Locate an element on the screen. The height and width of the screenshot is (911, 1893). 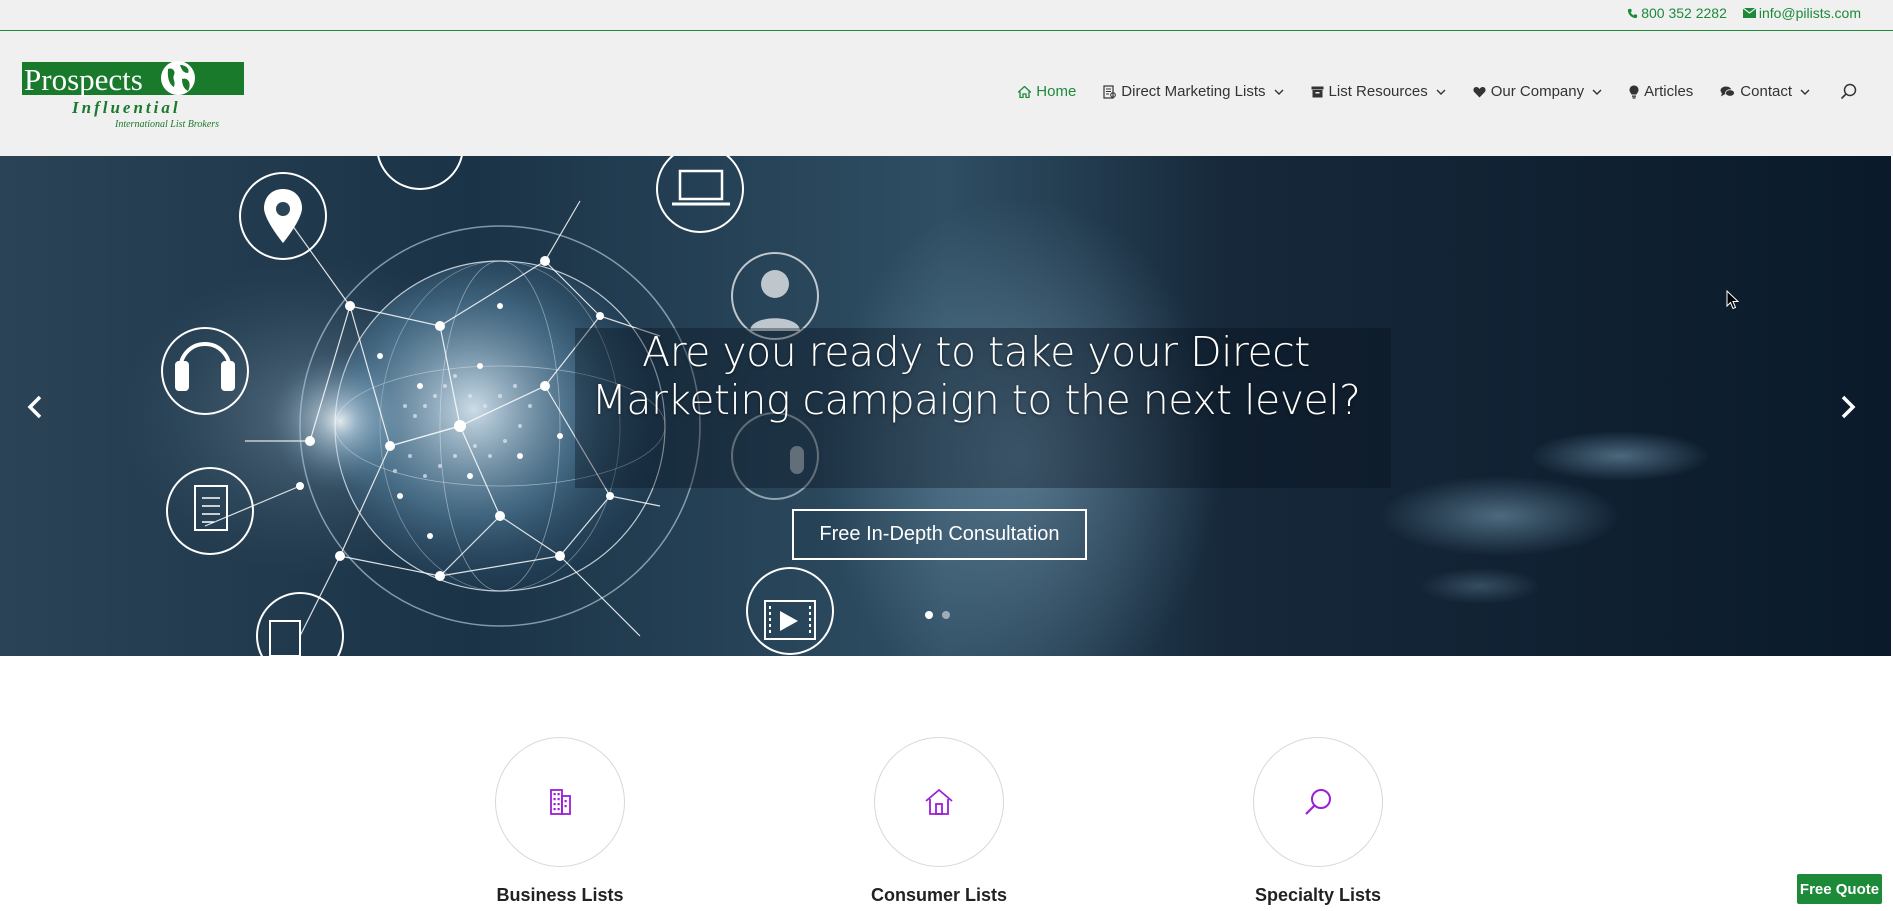
logo-influential-text: Influential is located at coordinates (126, 107).